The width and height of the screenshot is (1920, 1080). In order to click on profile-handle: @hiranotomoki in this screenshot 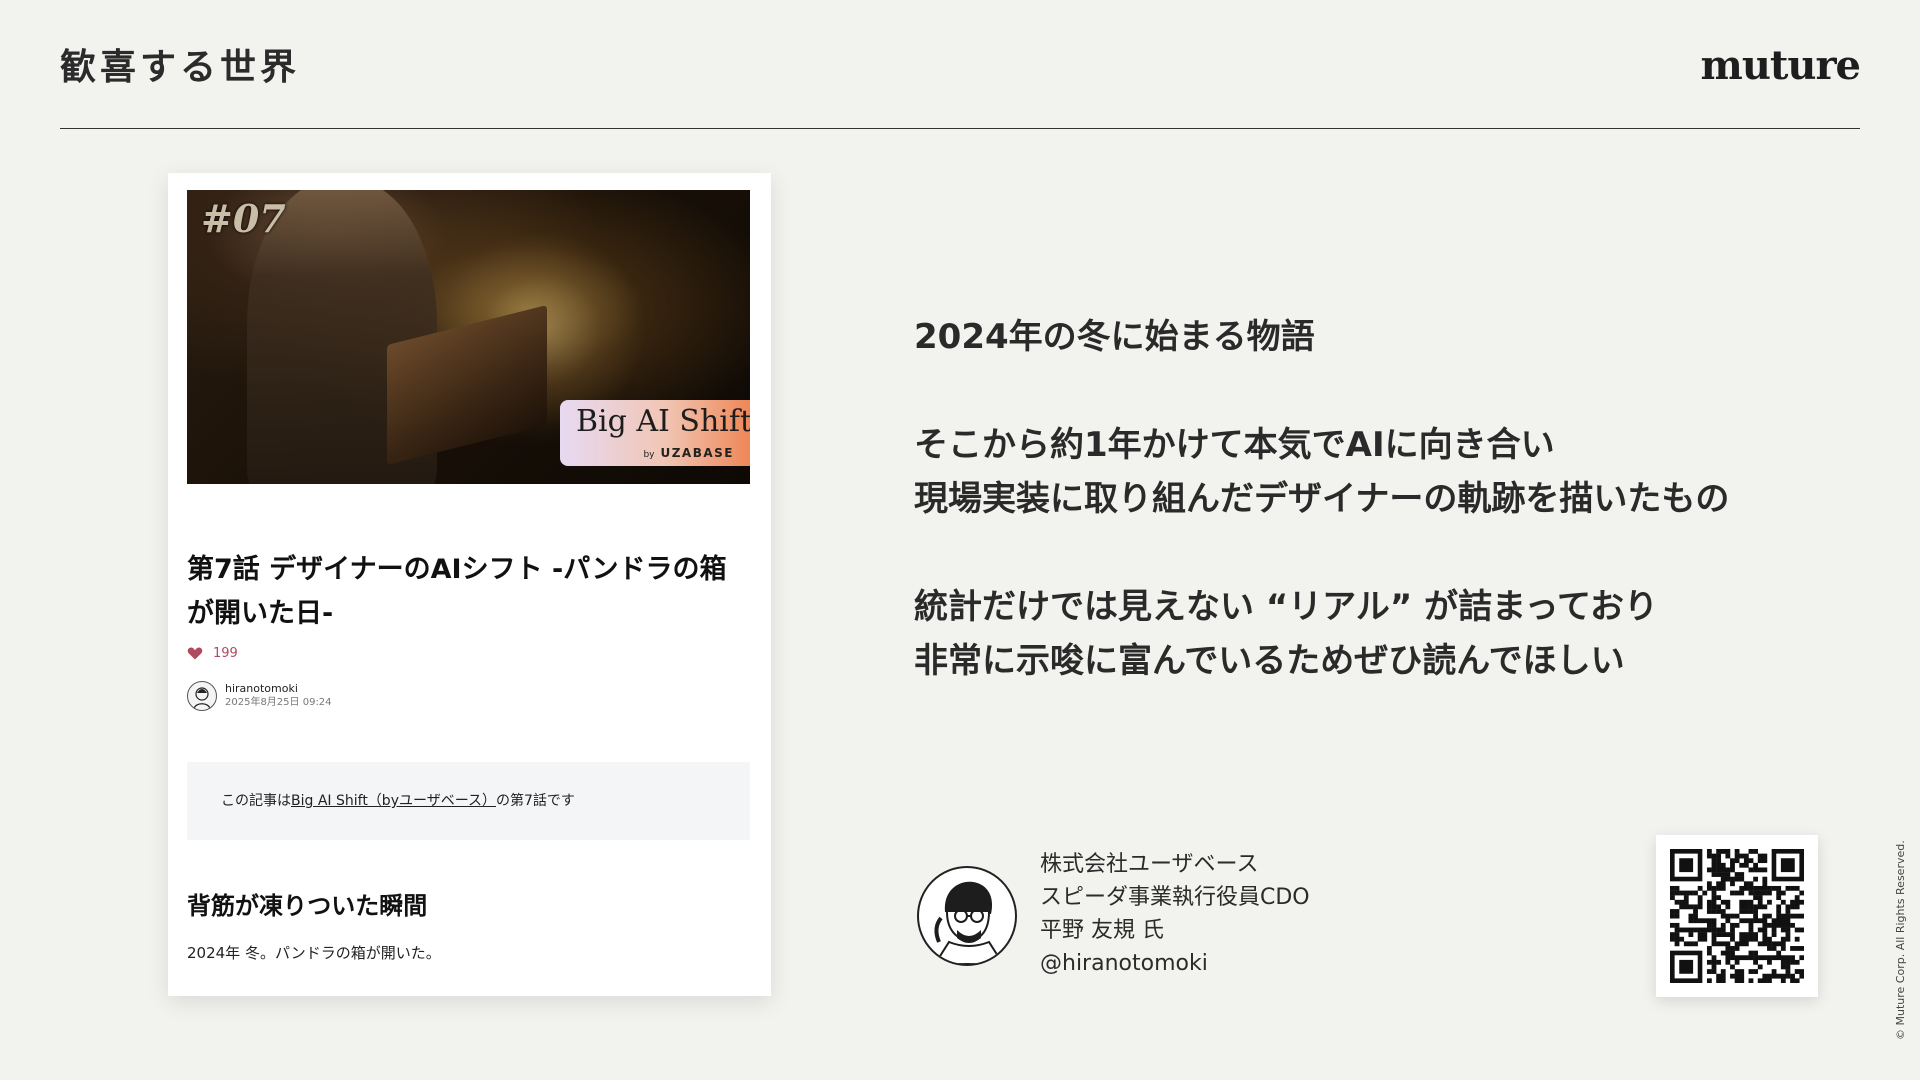, I will do `click(1175, 963)`.